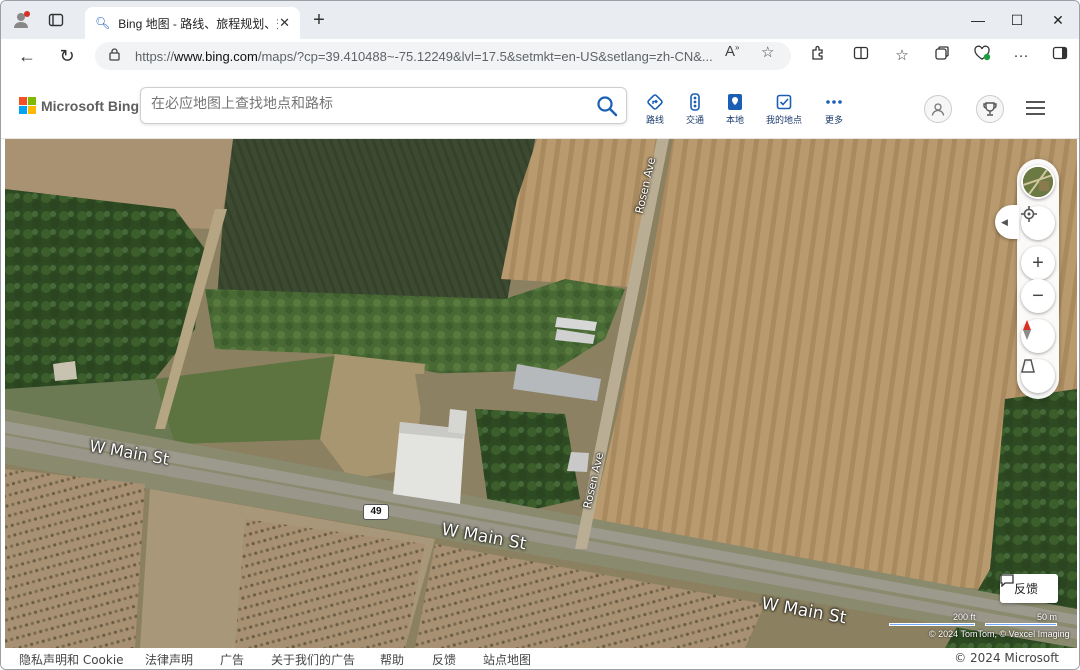  I want to click on local-icon, so click(735, 102).